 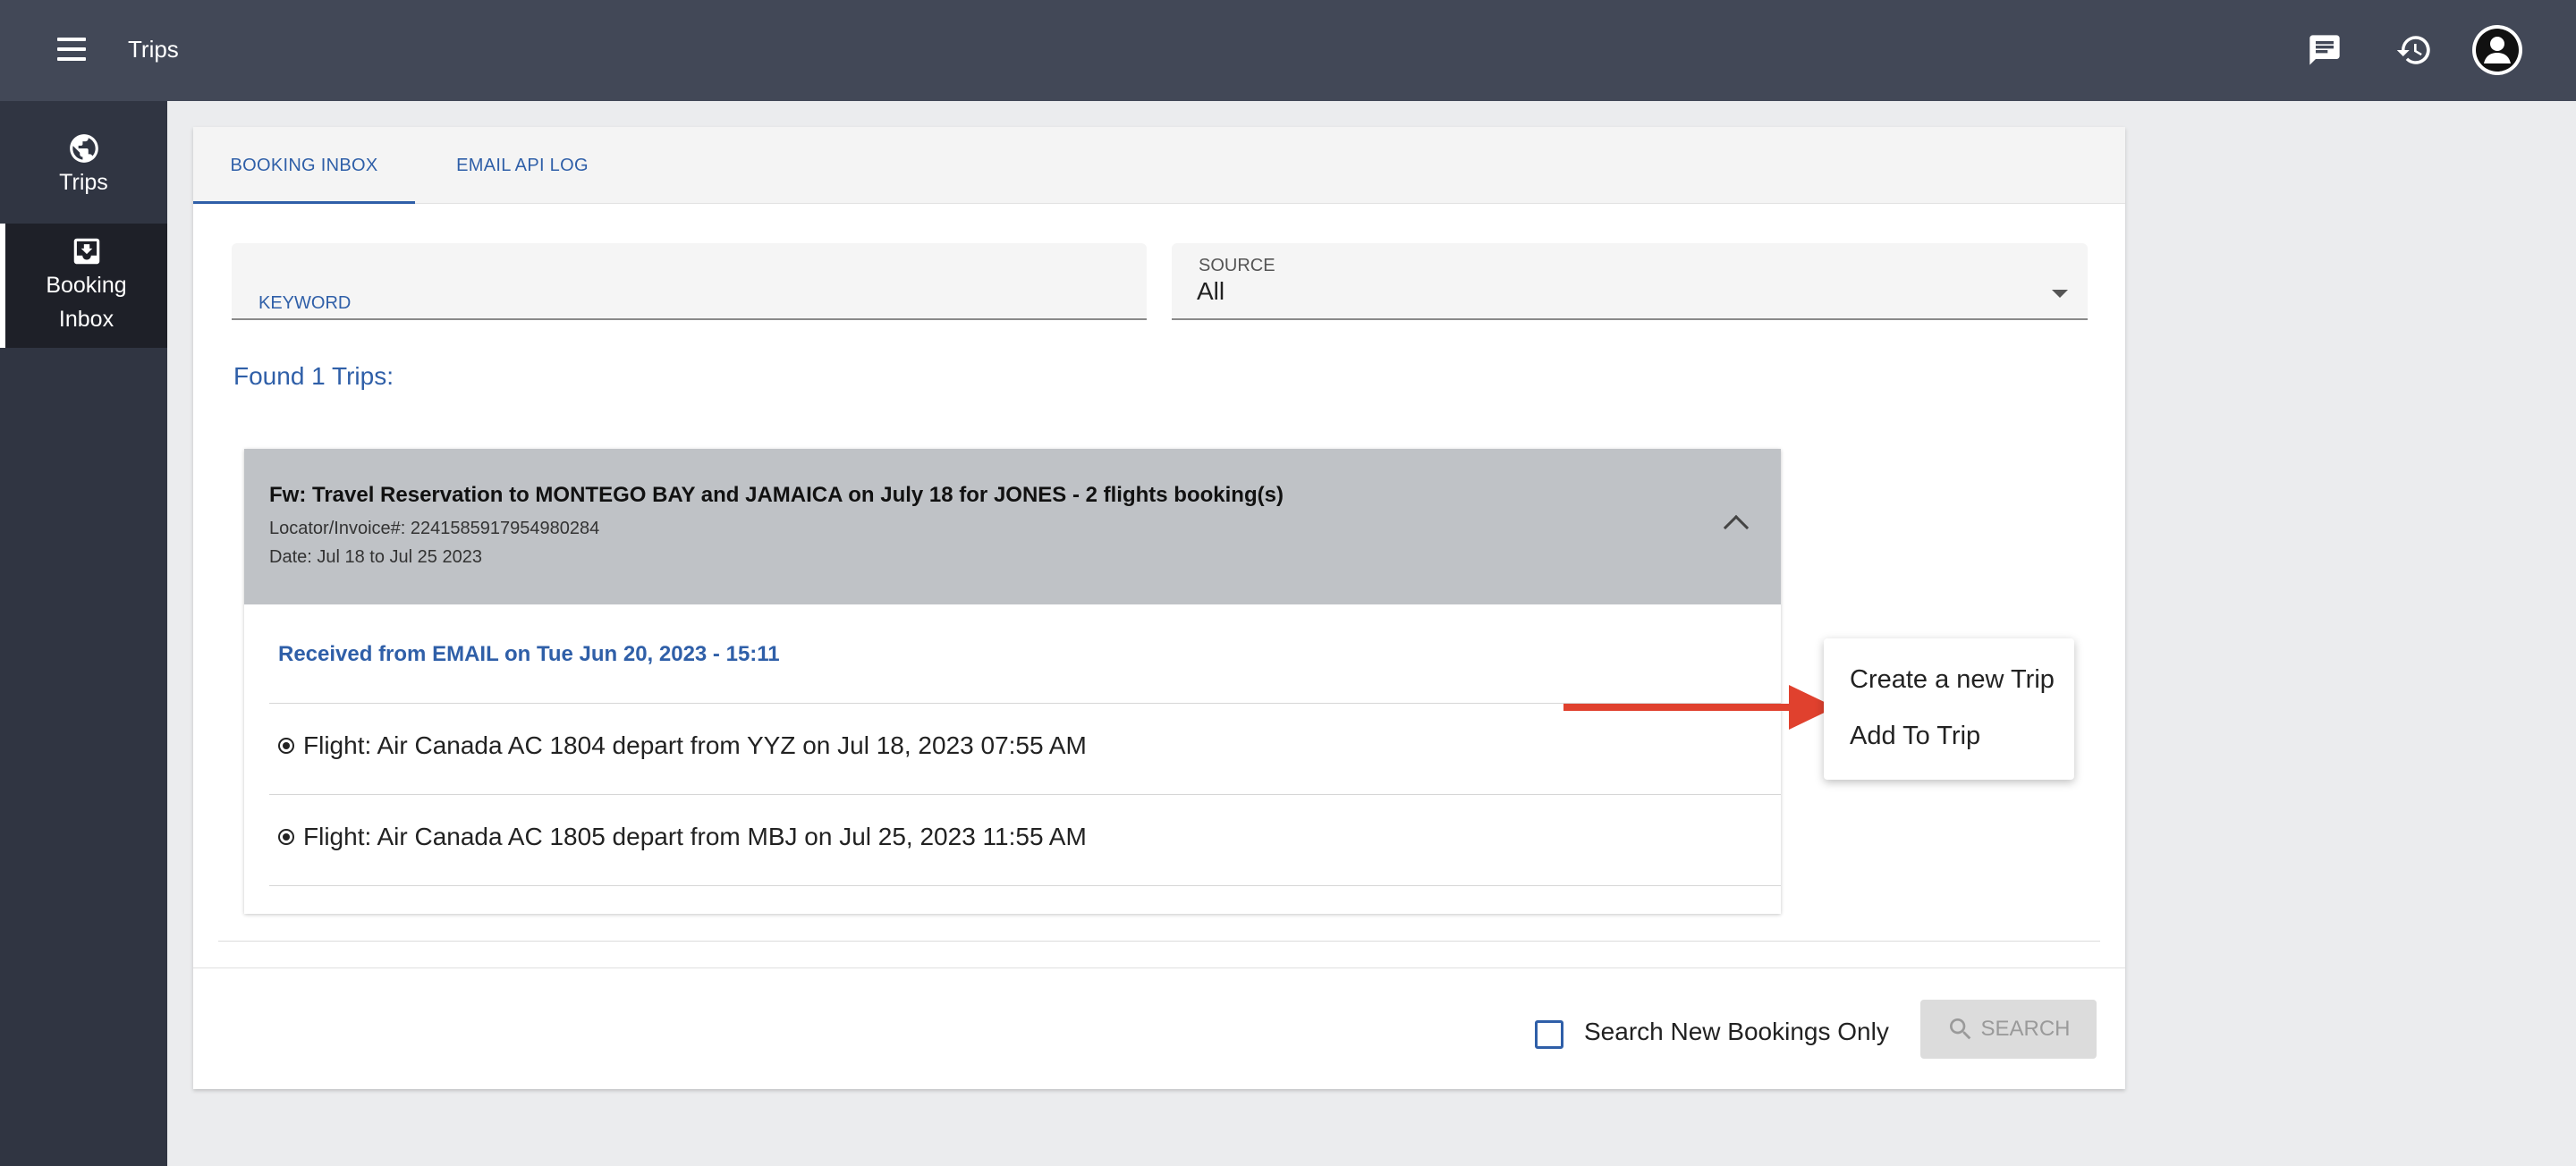 I want to click on new-bookings-label: Search New Bookings Only, so click(x=1736, y=1032).